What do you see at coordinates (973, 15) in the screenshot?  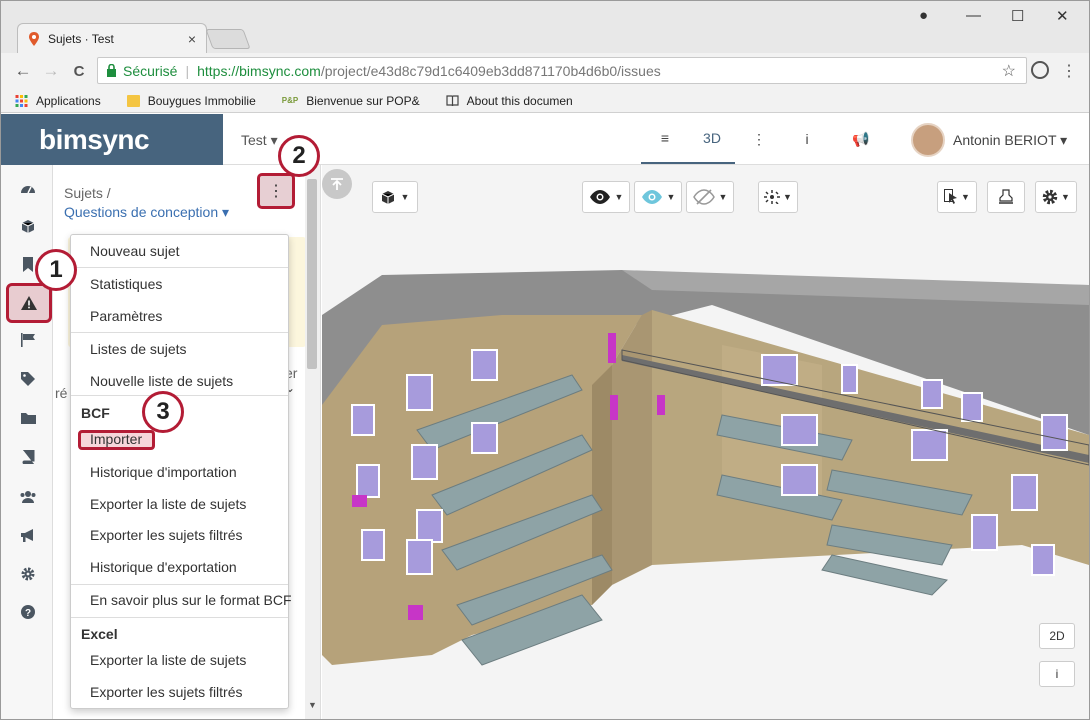 I see `minimize-button: —` at bounding box center [973, 15].